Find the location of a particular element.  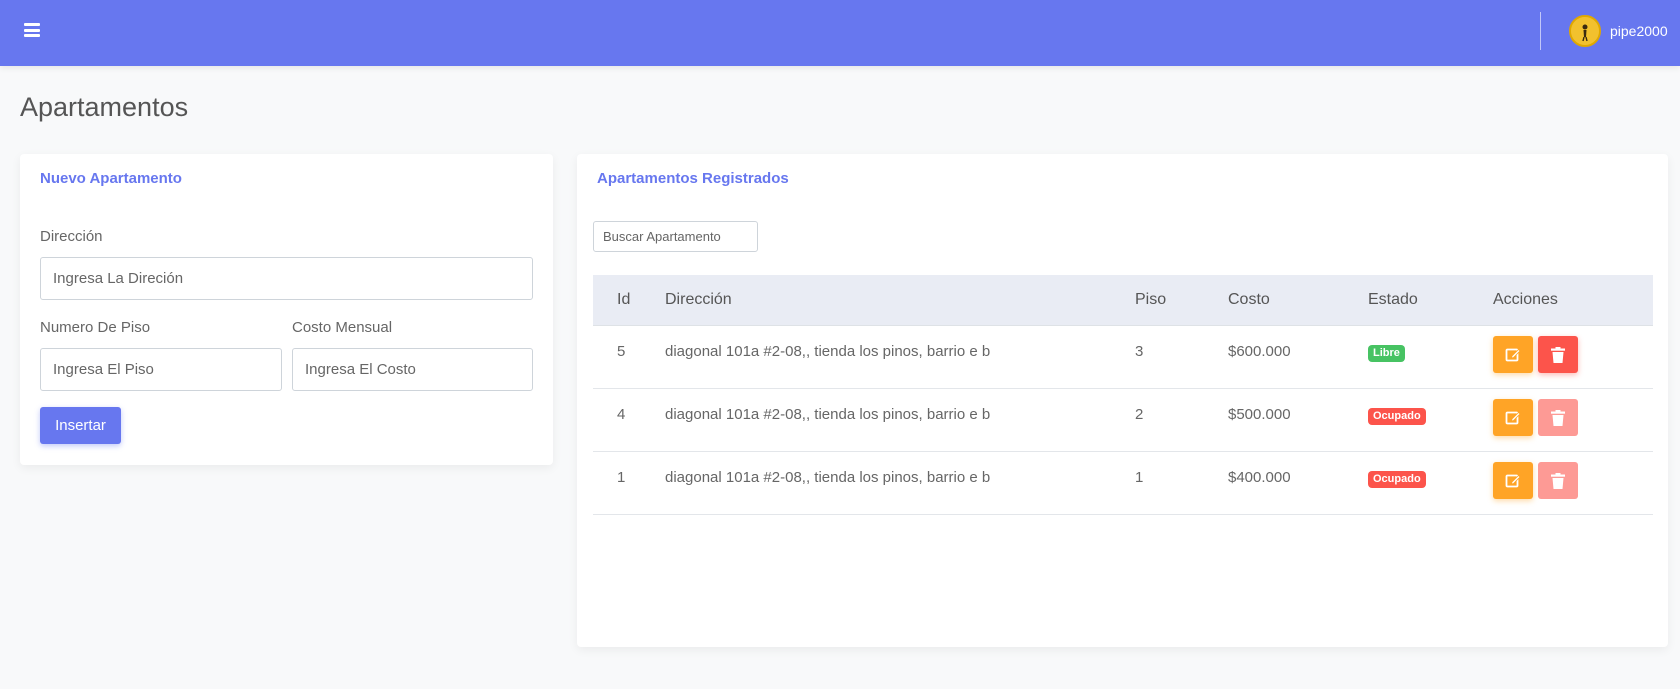

column-header-estado: Estado is located at coordinates (1430, 300).